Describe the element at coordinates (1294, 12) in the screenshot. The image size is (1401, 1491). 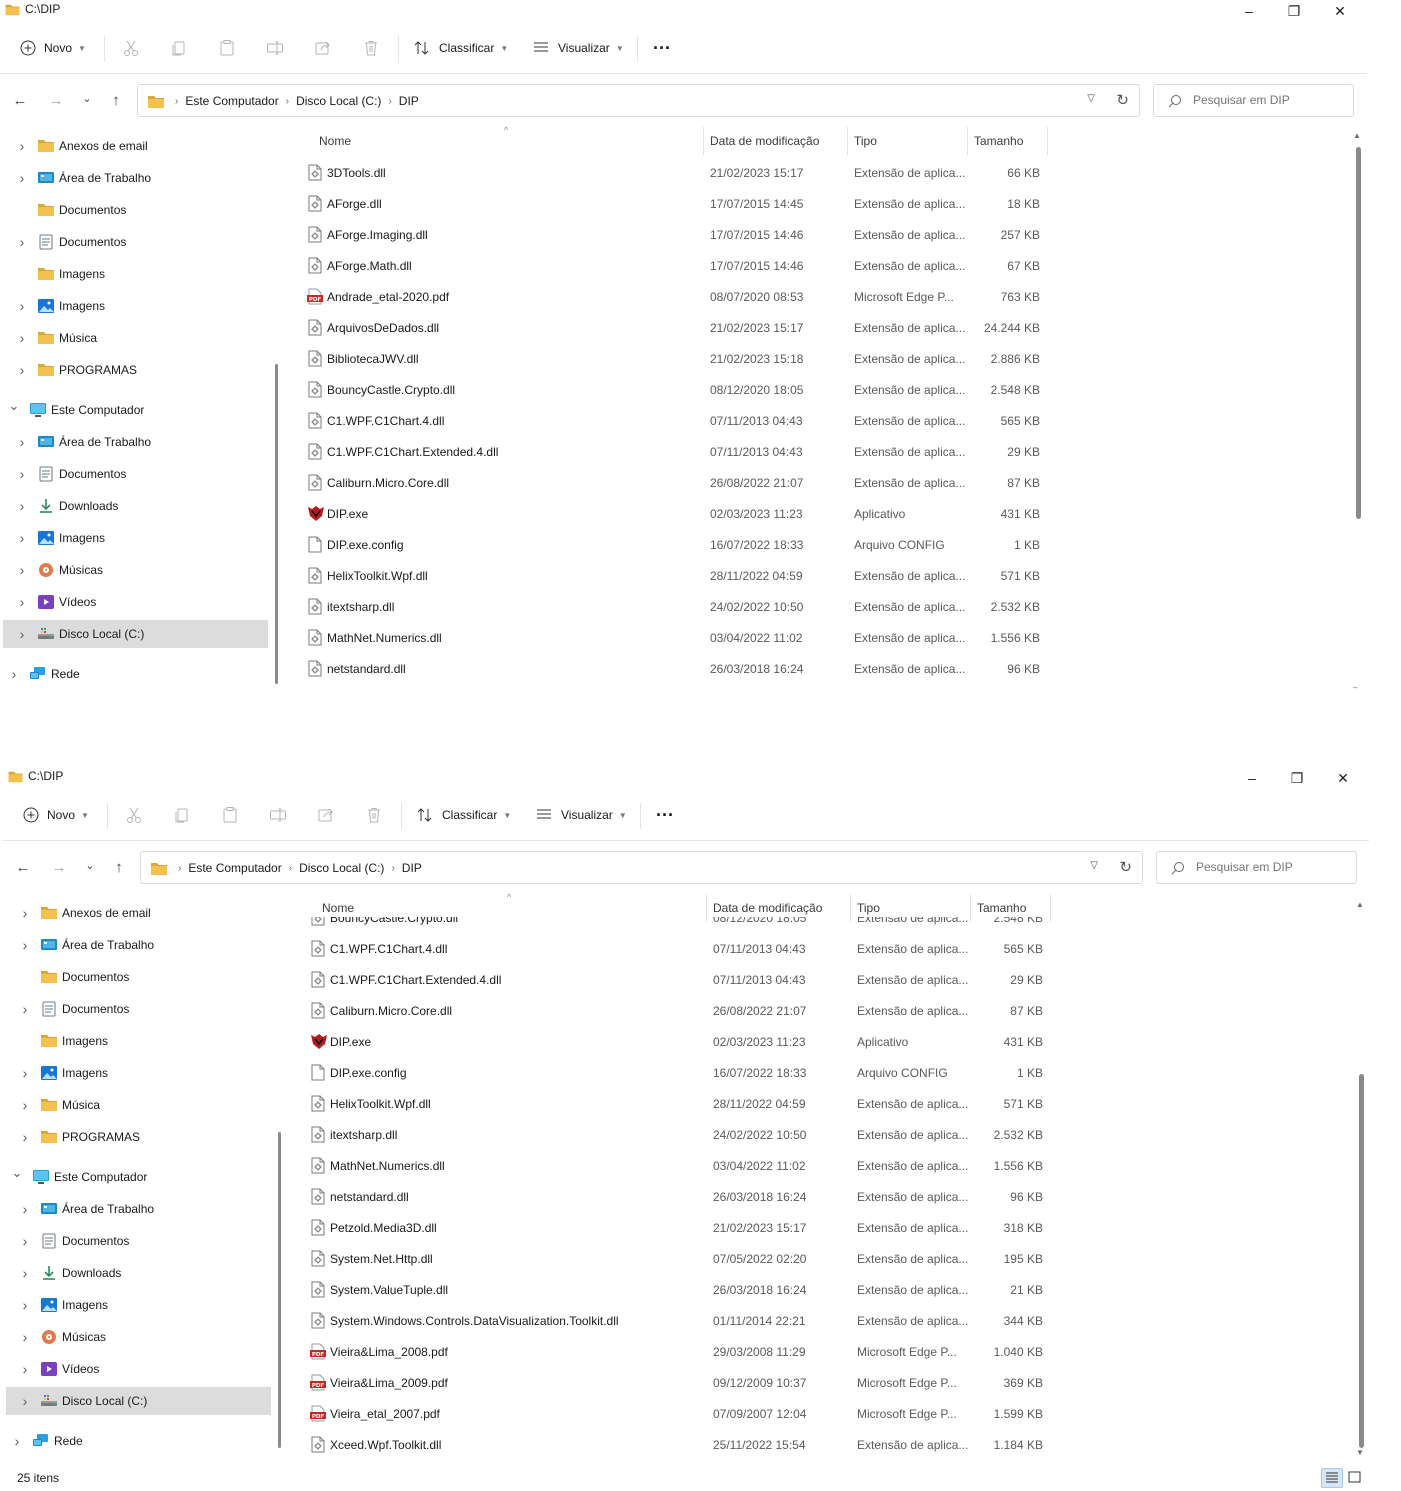
I see `maximize-button: ❐` at that location.